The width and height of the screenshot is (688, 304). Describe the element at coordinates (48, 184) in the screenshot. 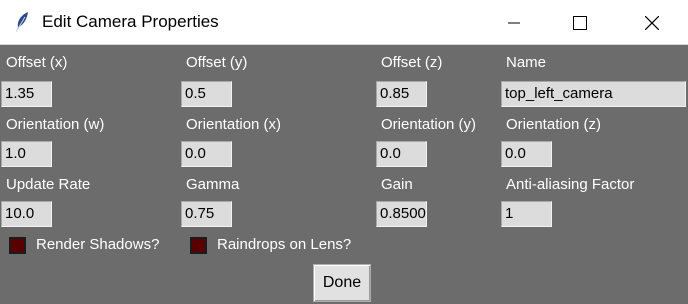

I see `update-rate-label: Update Rate` at that location.